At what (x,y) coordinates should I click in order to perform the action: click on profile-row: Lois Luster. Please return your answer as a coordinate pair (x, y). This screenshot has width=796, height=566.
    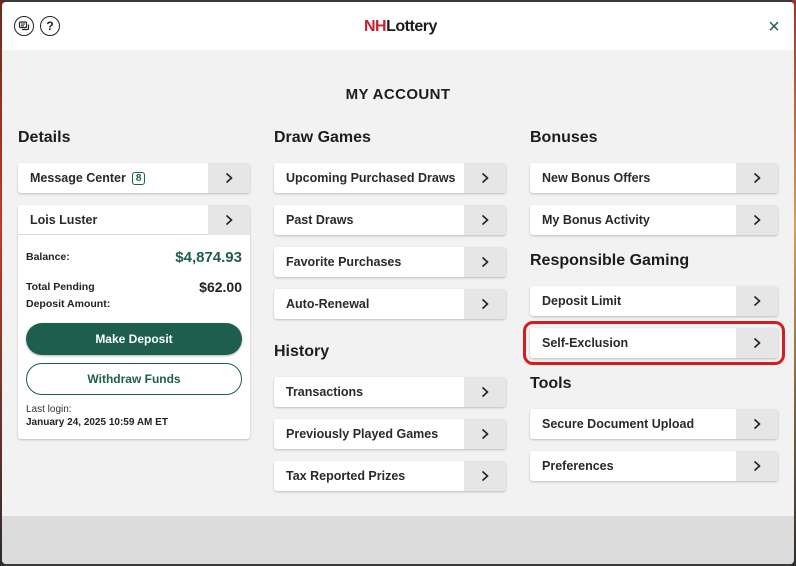
    Looking at the image, I should click on (134, 219).